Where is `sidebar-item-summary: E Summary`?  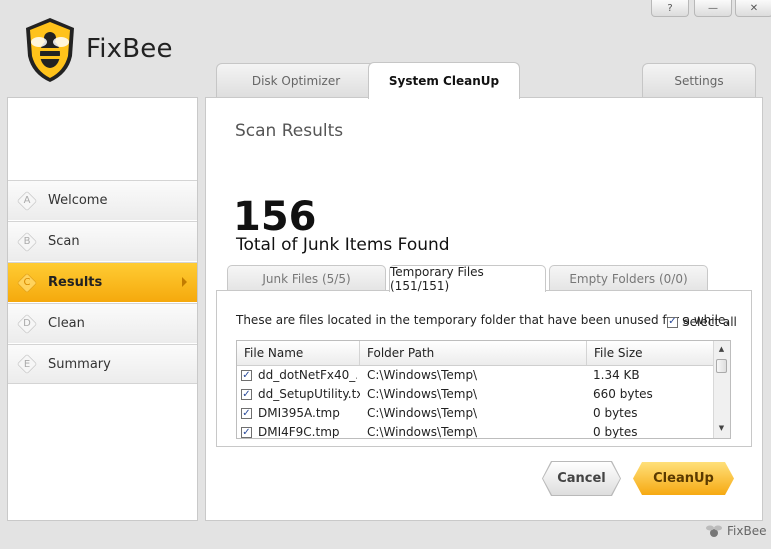 sidebar-item-summary: E Summary is located at coordinates (102, 364).